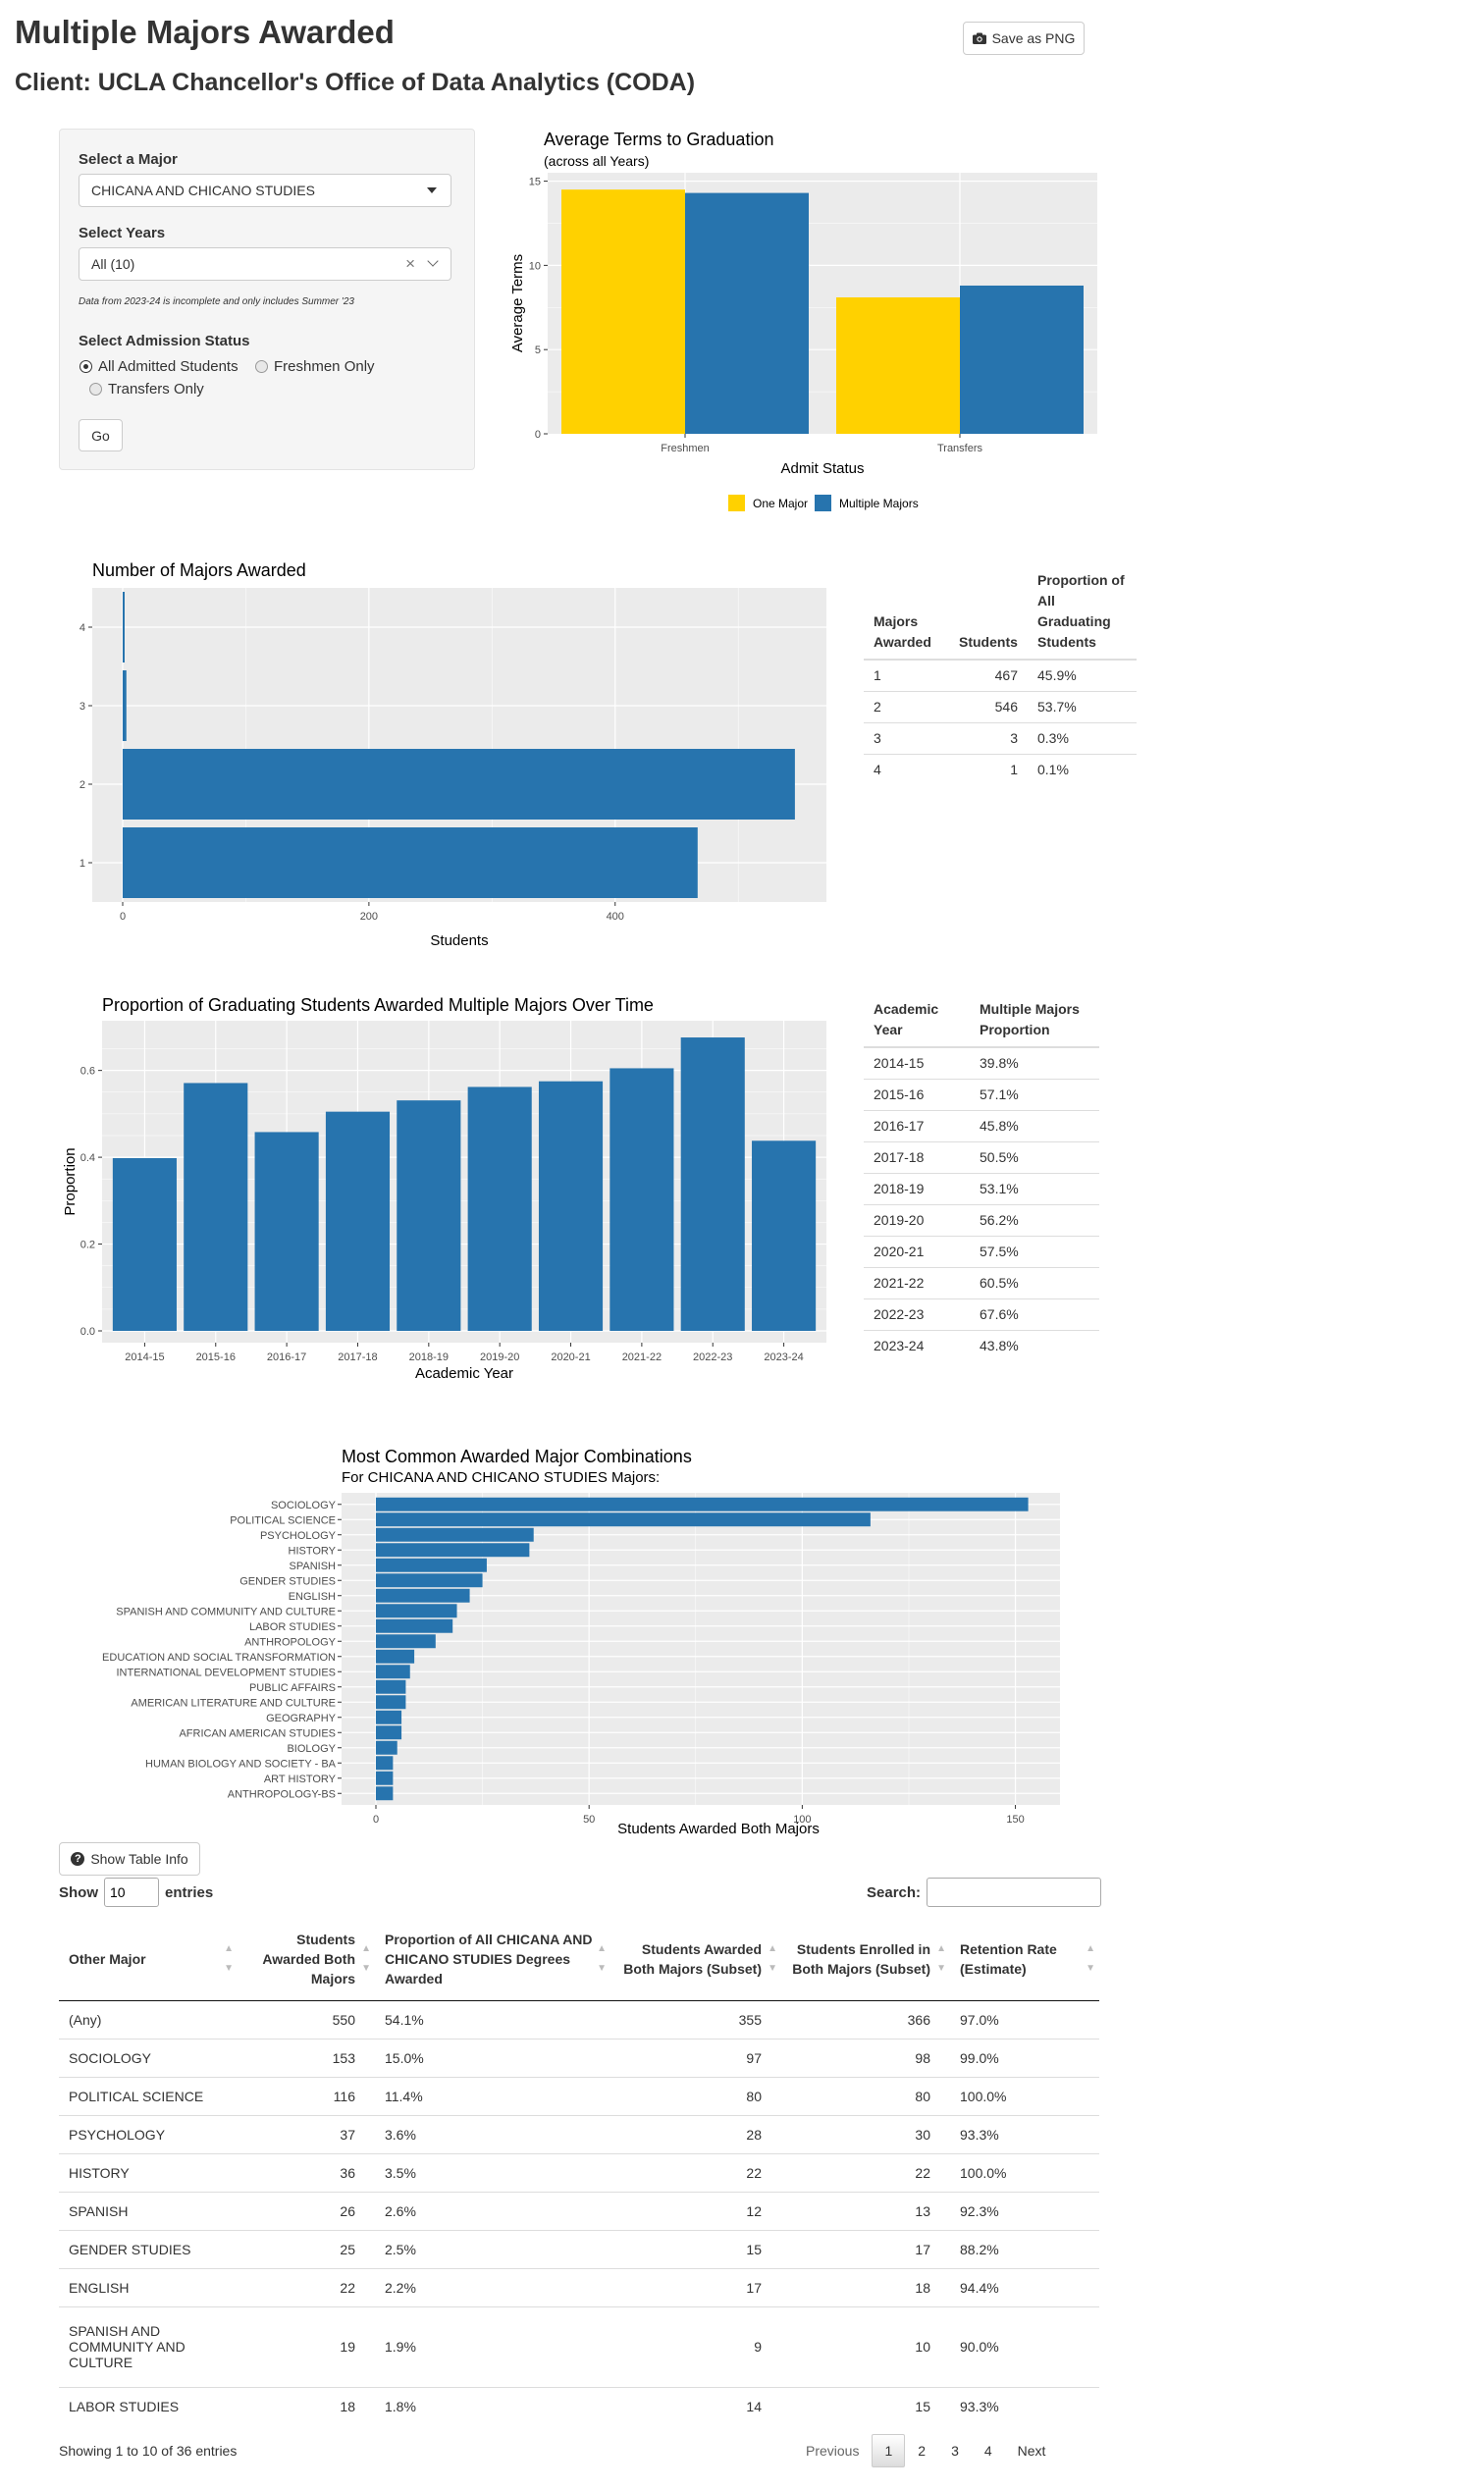 The height and width of the screenshot is (2490, 1484). What do you see at coordinates (78, 1859) in the screenshot?
I see `question-circle-icon: ?` at bounding box center [78, 1859].